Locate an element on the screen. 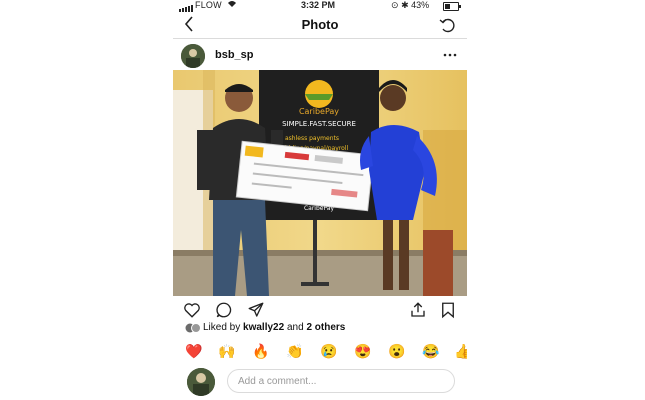 The height and width of the screenshot is (400, 645). battery-percent: 43% is located at coordinates (420, 5).